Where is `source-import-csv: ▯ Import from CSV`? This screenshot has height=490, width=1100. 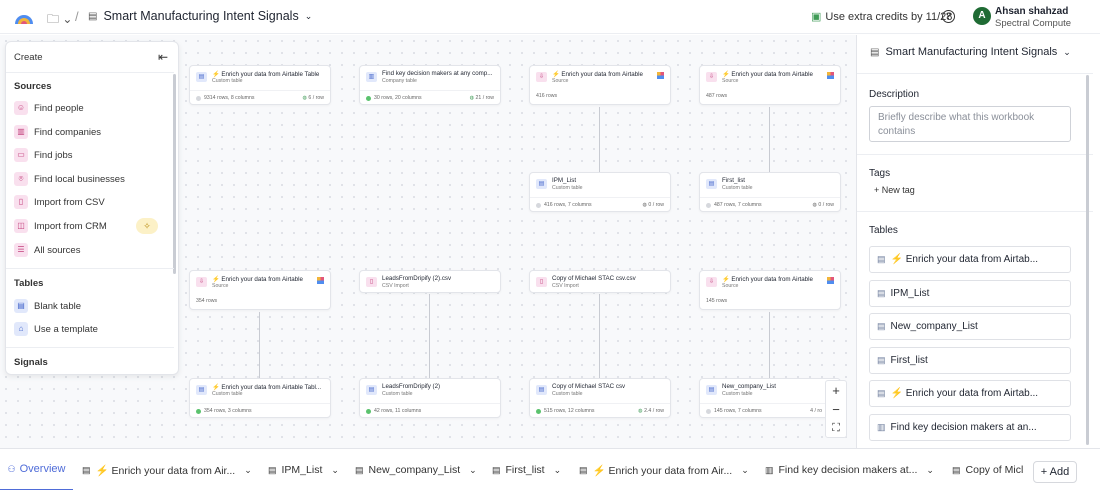 source-import-csv: ▯ Import from CSV is located at coordinates (89, 202).